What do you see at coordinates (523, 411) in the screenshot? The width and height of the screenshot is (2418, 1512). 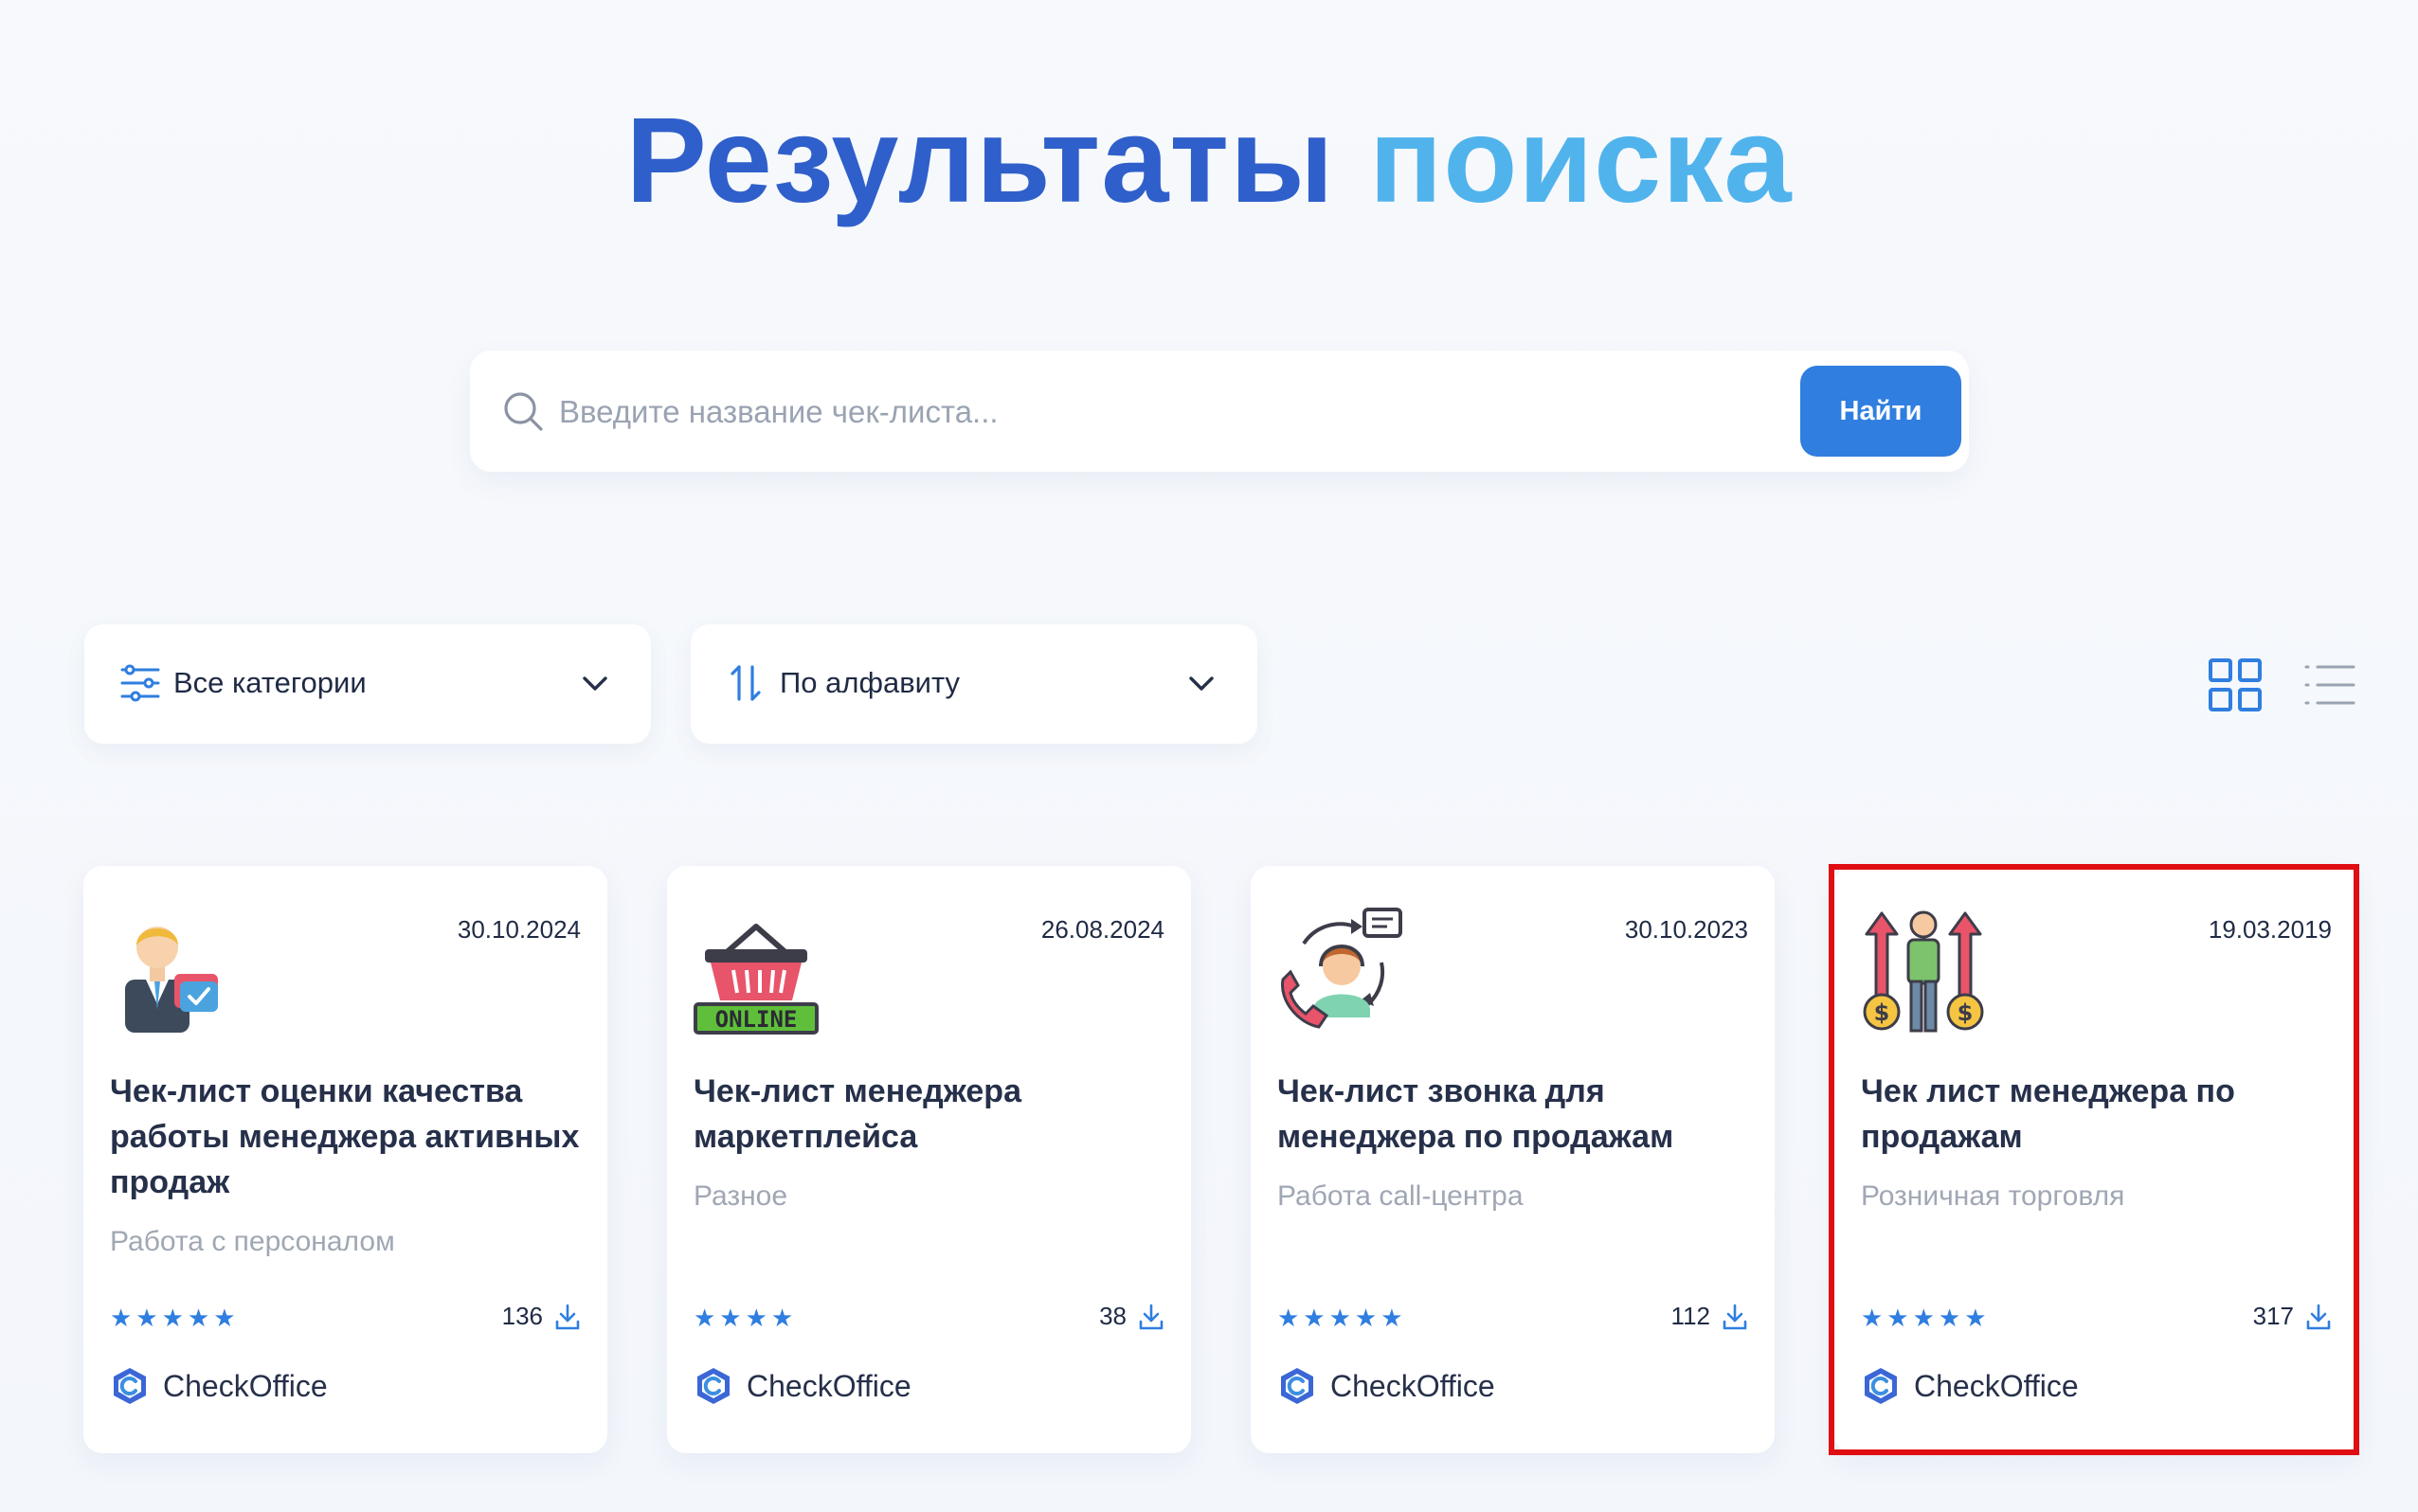 I see `search-icon` at bounding box center [523, 411].